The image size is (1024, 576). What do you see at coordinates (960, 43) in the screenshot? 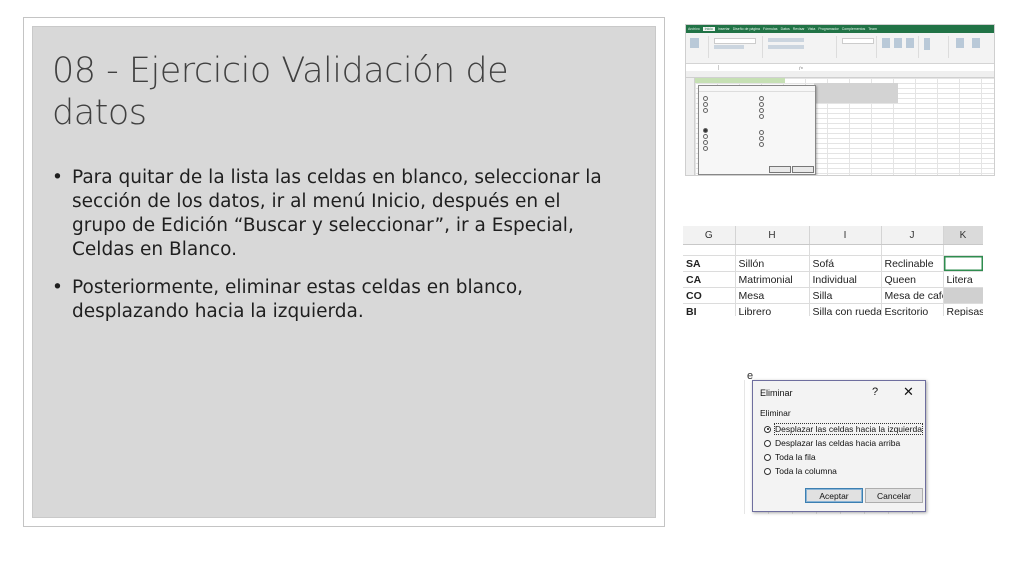
I see `sort-filter-icon` at bounding box center [960, 43].